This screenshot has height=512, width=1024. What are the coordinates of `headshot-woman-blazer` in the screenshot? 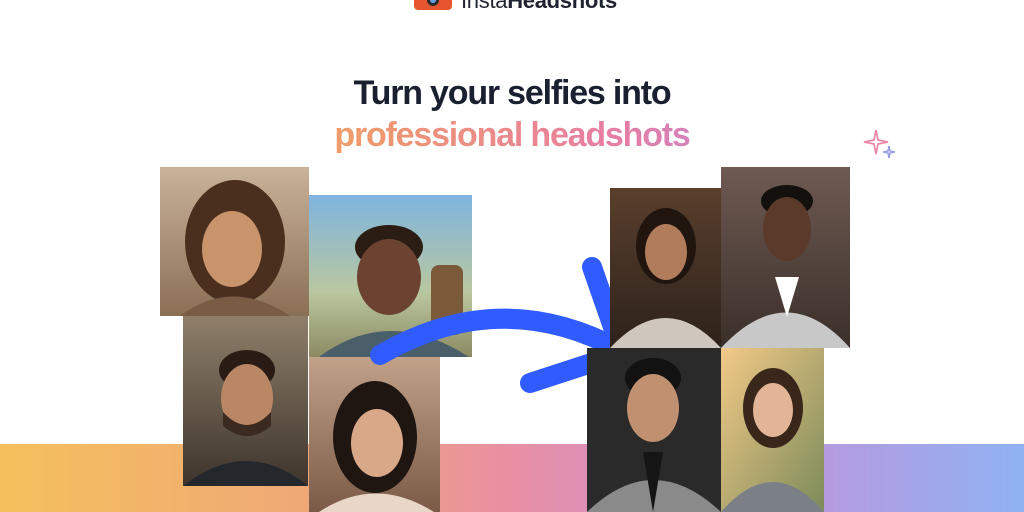 It's located at (665, 268).